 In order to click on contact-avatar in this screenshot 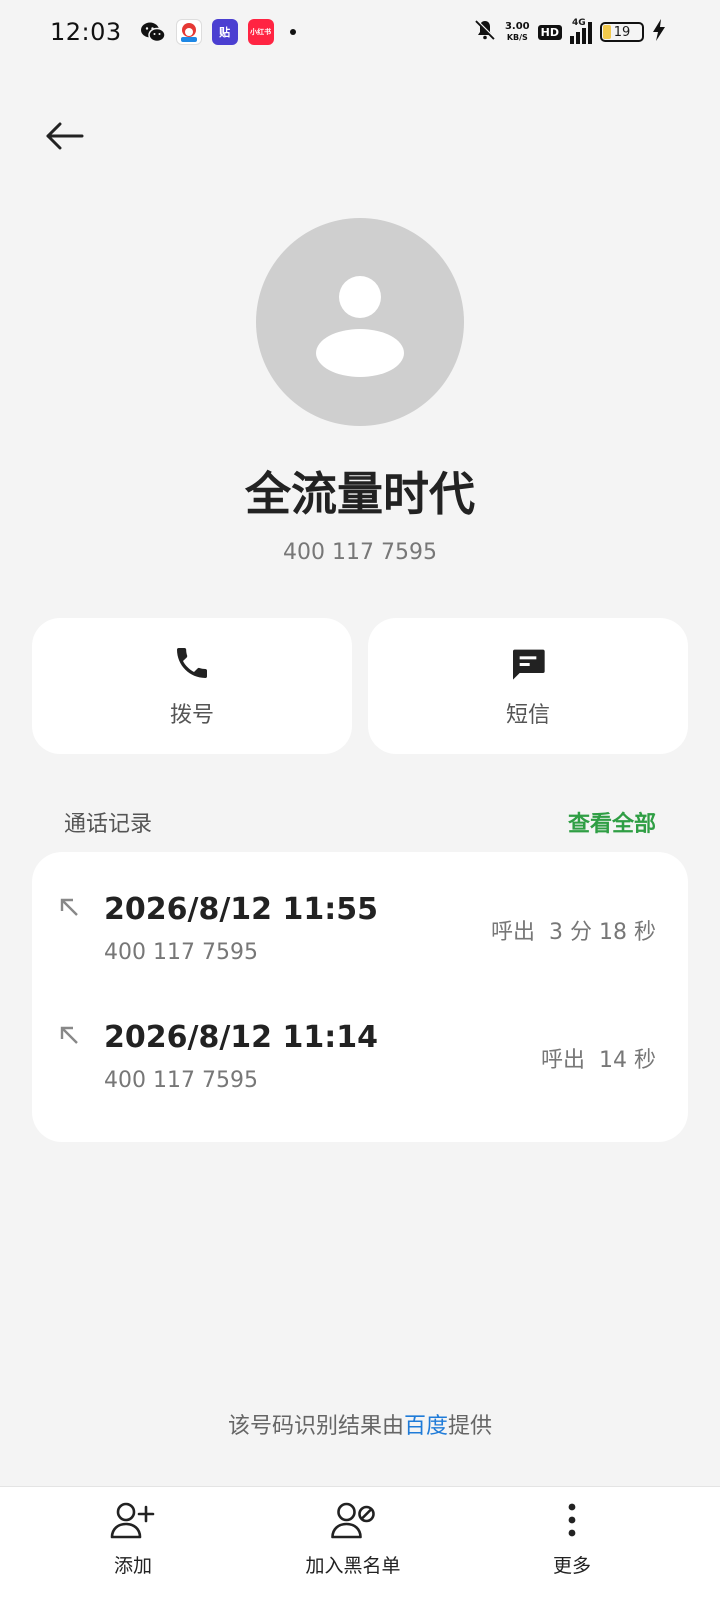, I will do `click(360, 322)`.